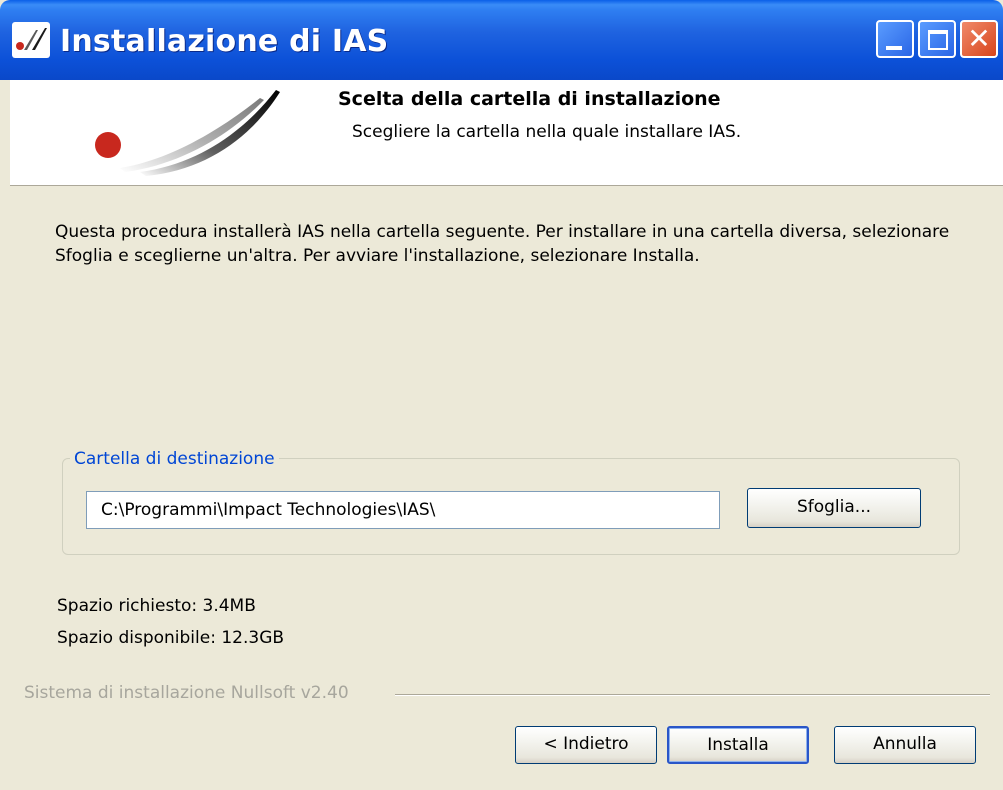  I want to click on window-left-border, so click(5, 435).